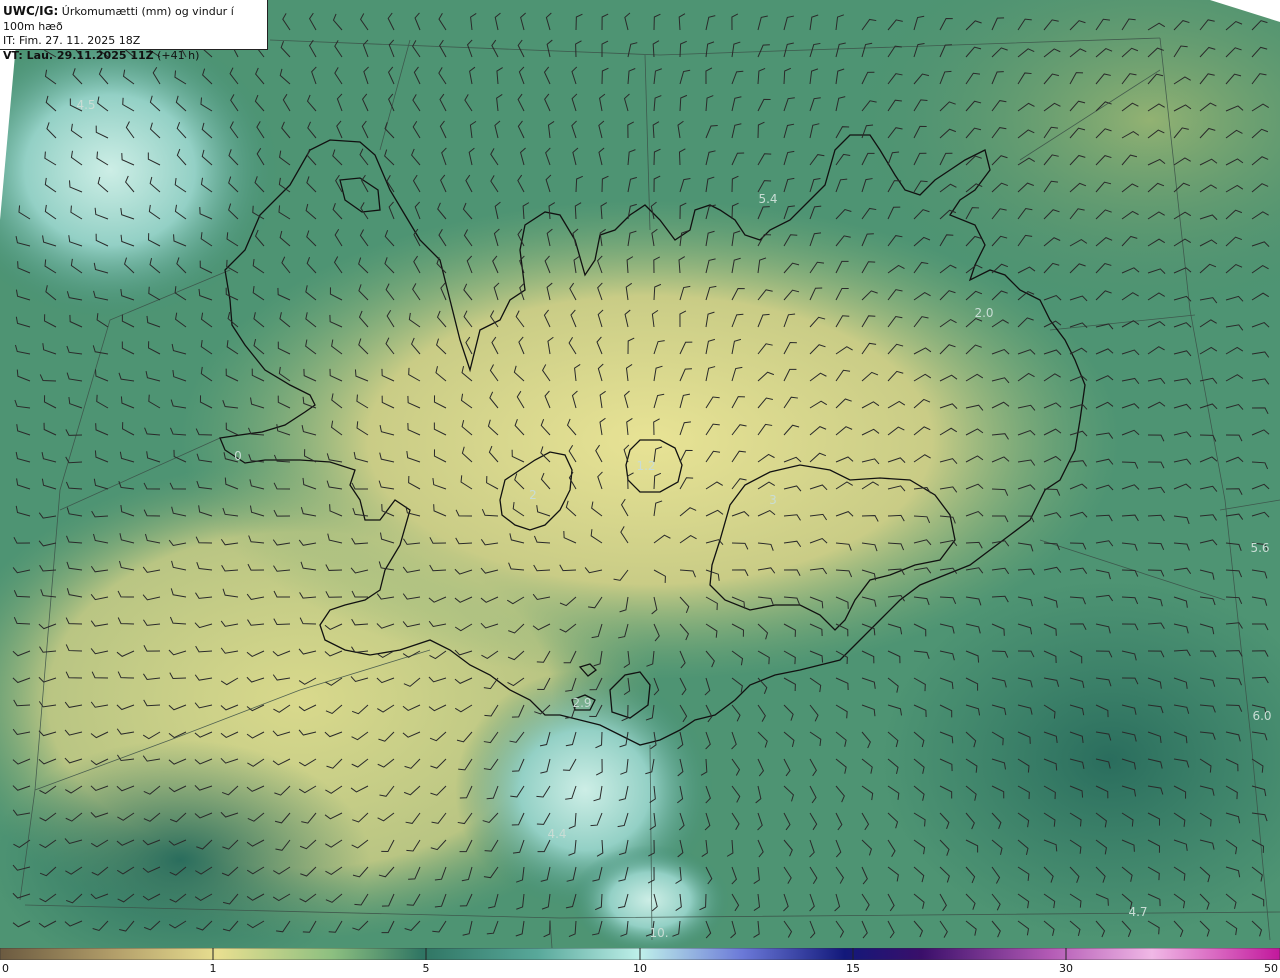  I want to click on field-value-label: 6.0, so click(1262, 716).